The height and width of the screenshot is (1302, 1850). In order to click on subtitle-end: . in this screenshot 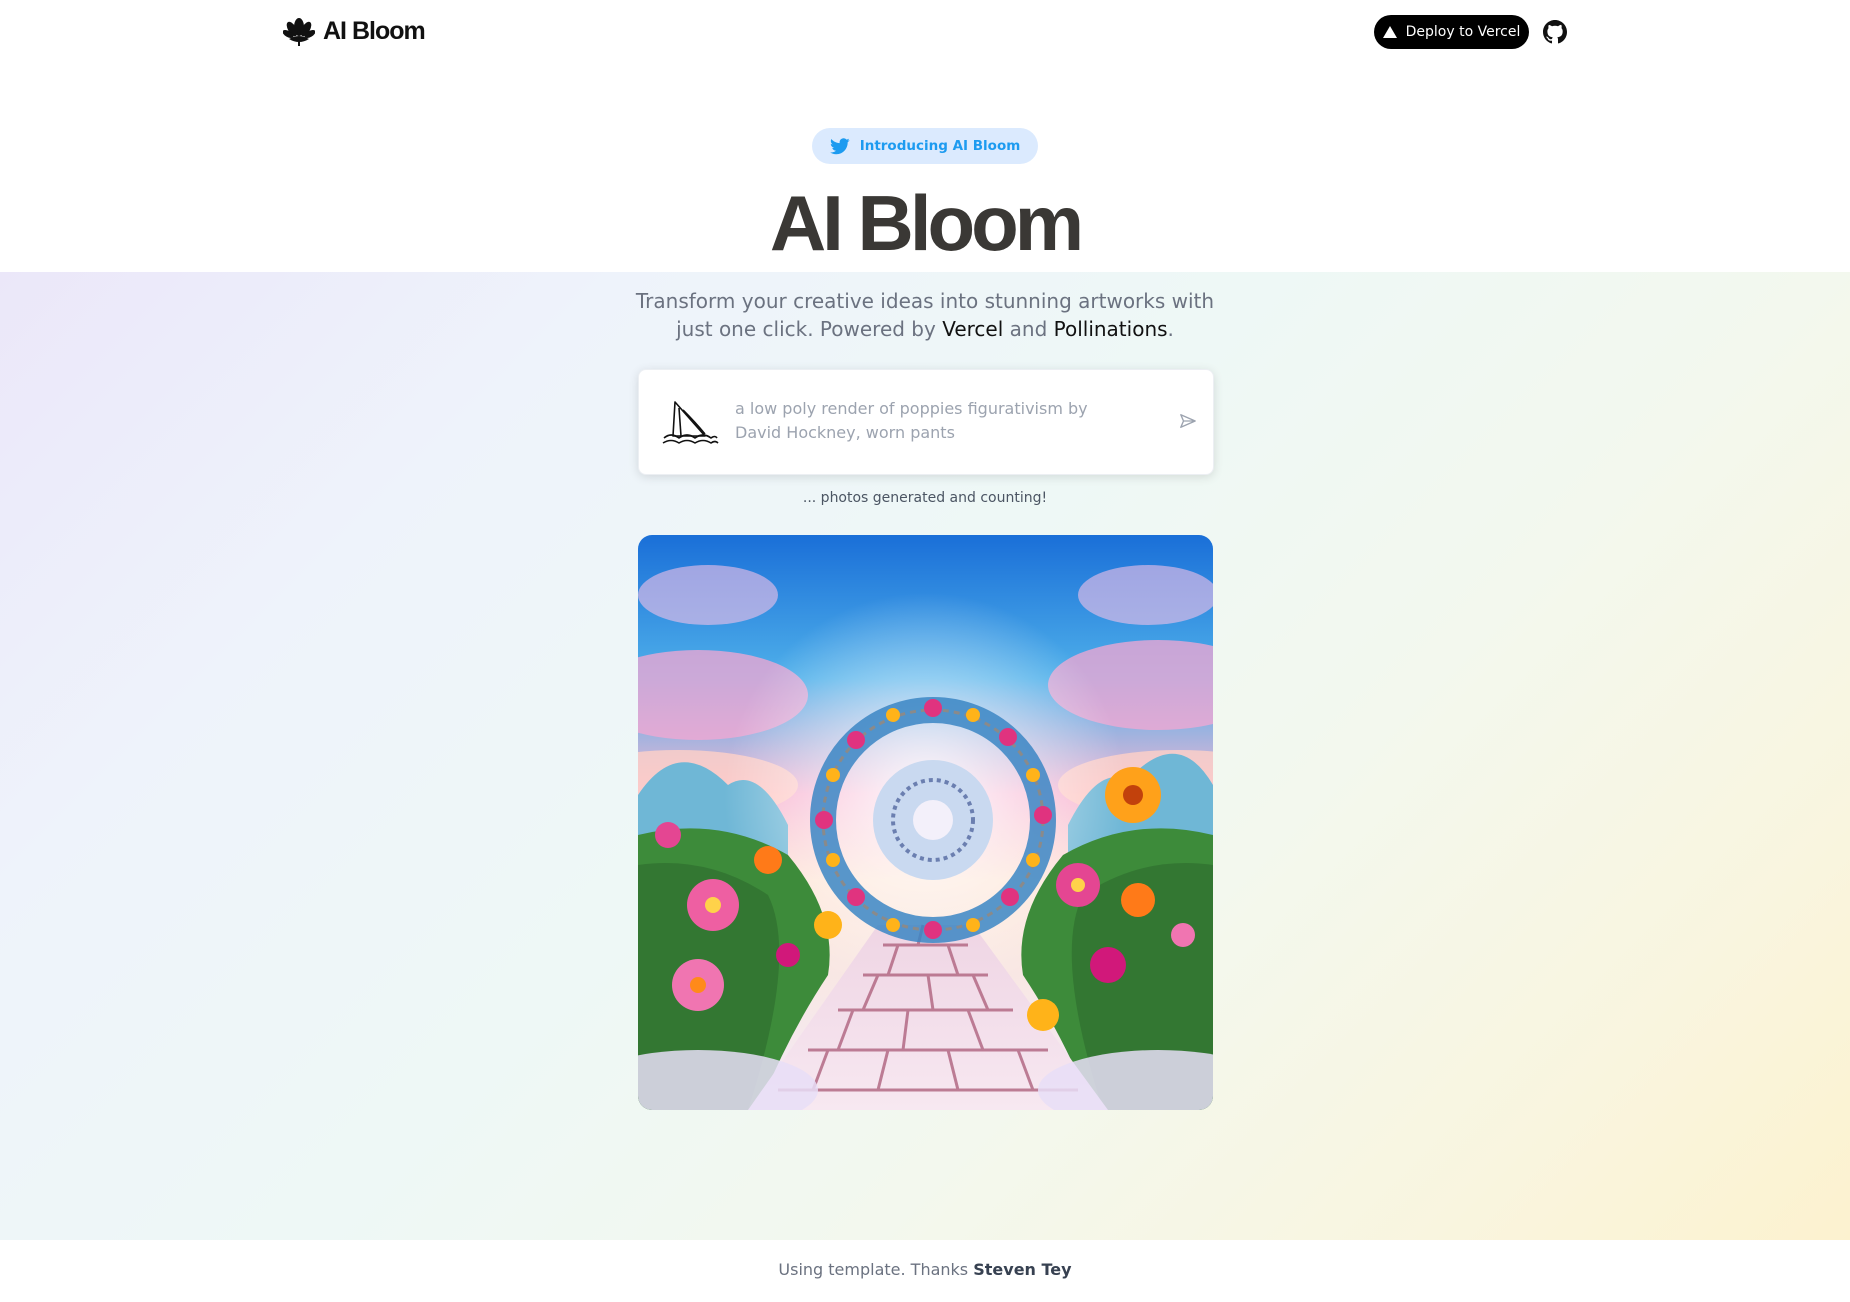, I will do `click(1170, 329)`.